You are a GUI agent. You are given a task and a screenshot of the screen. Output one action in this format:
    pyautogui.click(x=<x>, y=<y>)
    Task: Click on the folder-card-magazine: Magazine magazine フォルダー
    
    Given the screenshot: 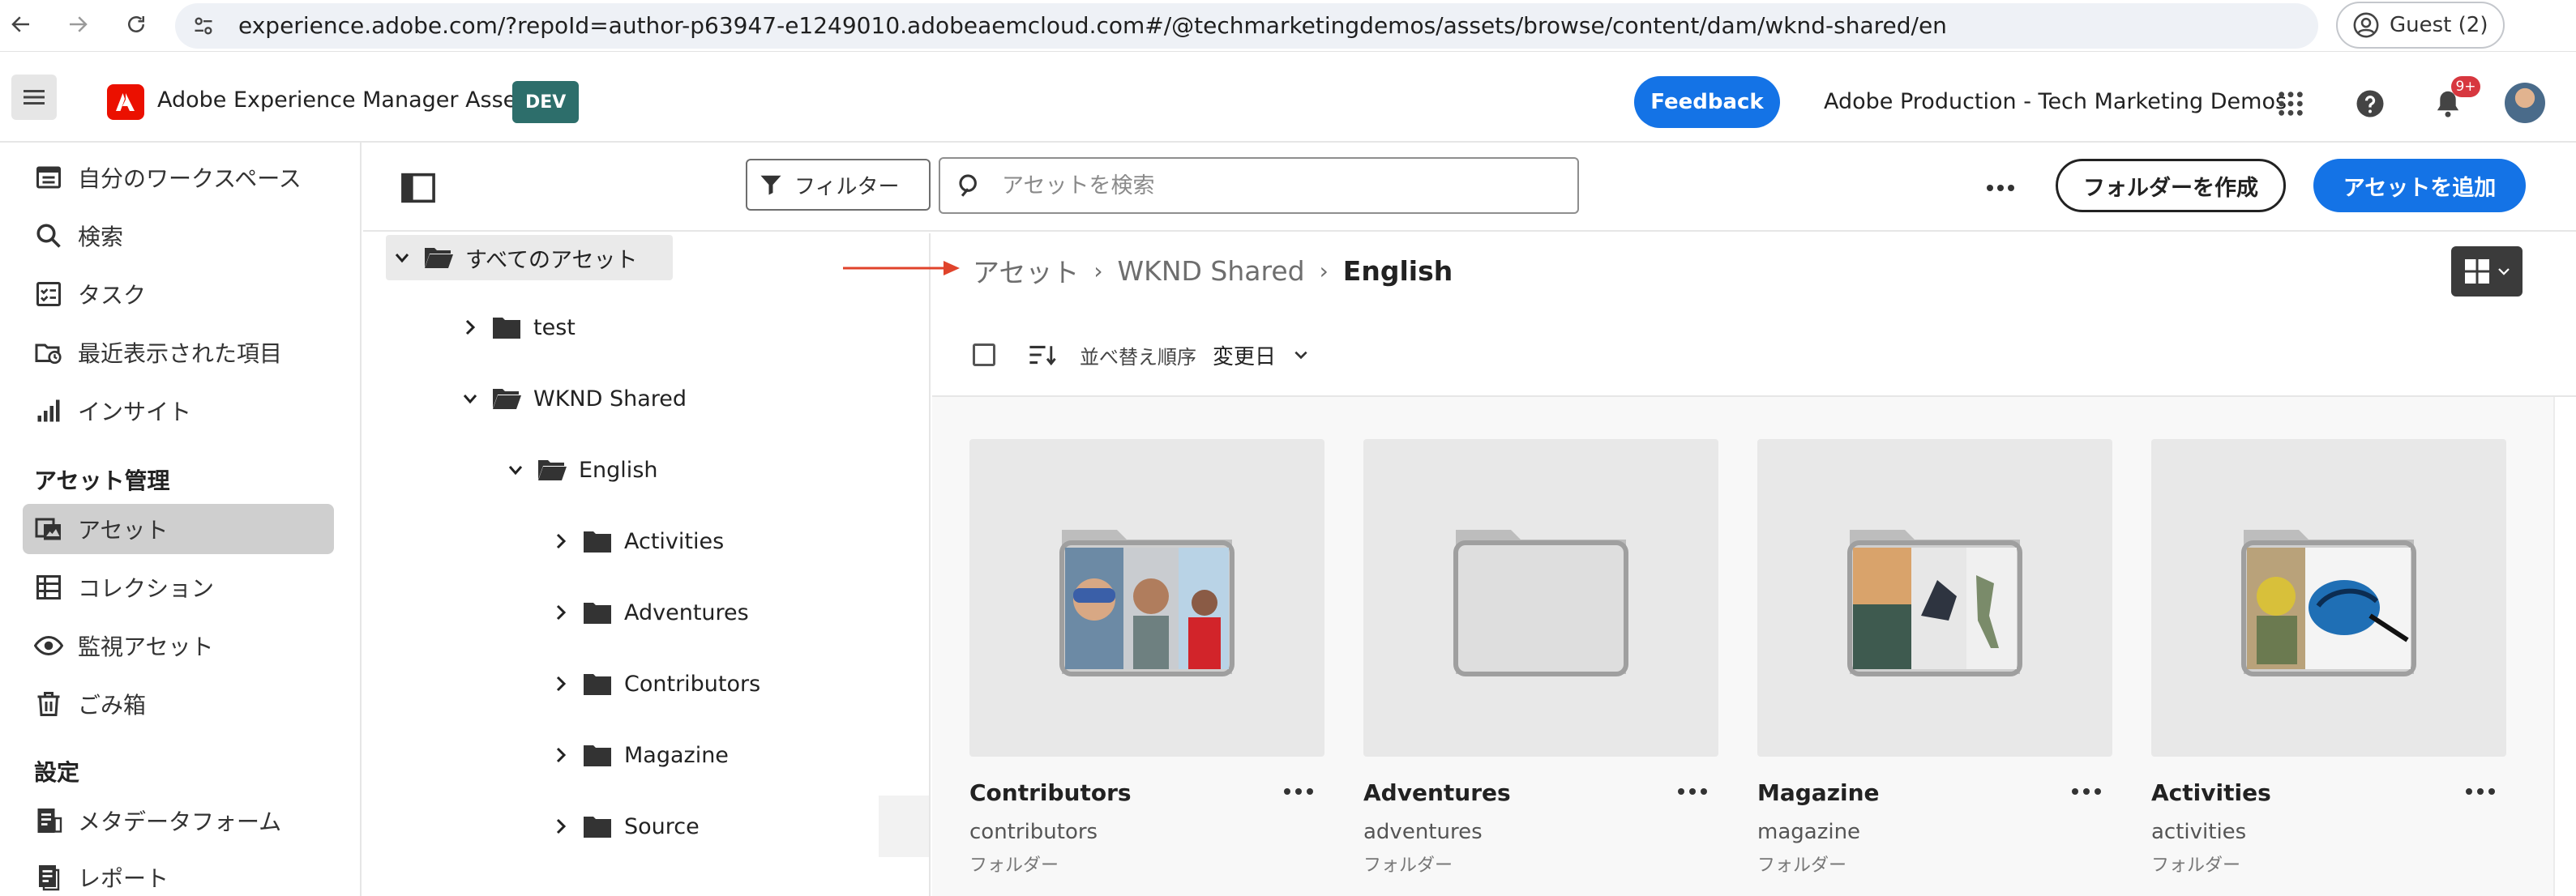 What is the action you would take?
    pyautogui.click(x=1934, y=667)
    